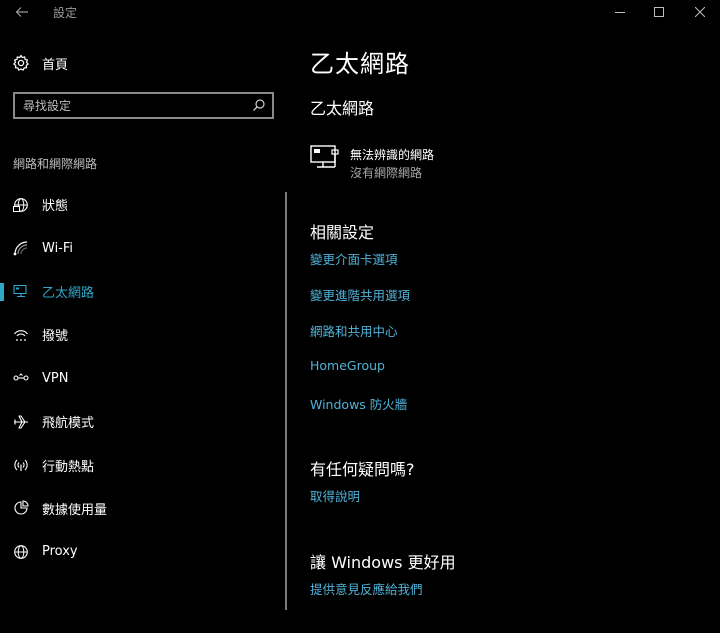 This screenshot has width=720, height=633. Describe the element at coordinates (75, 510) in the screenshot. I see `sidebar-item-label: 數據使用量` at that location.